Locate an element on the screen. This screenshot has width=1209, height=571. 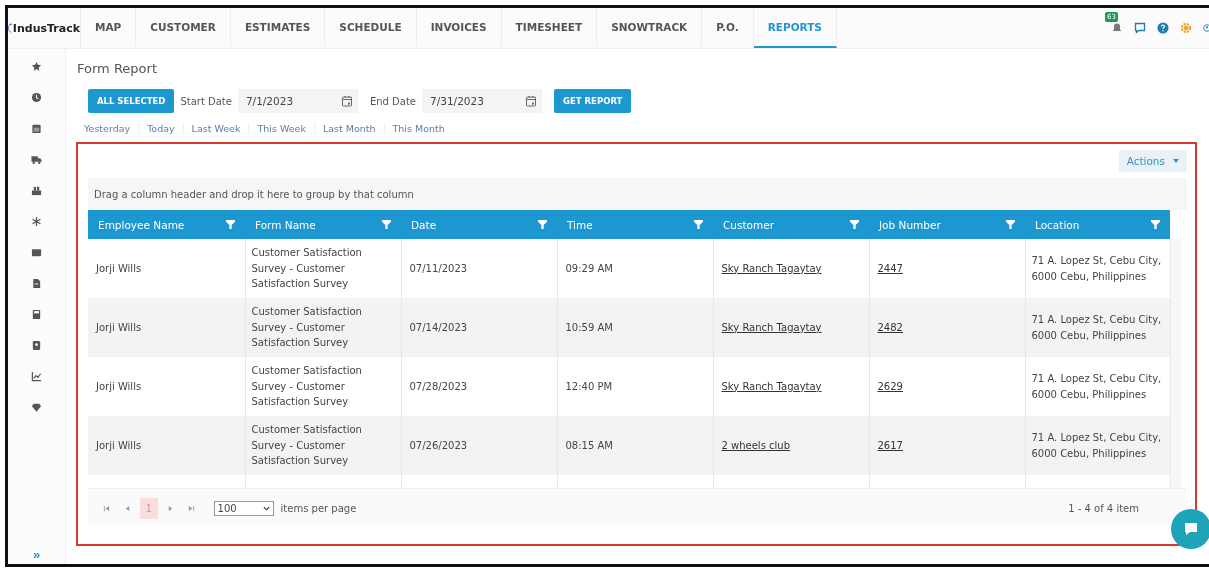
start-date-field: 7/1/2023 is located at coordinates (297, 101).